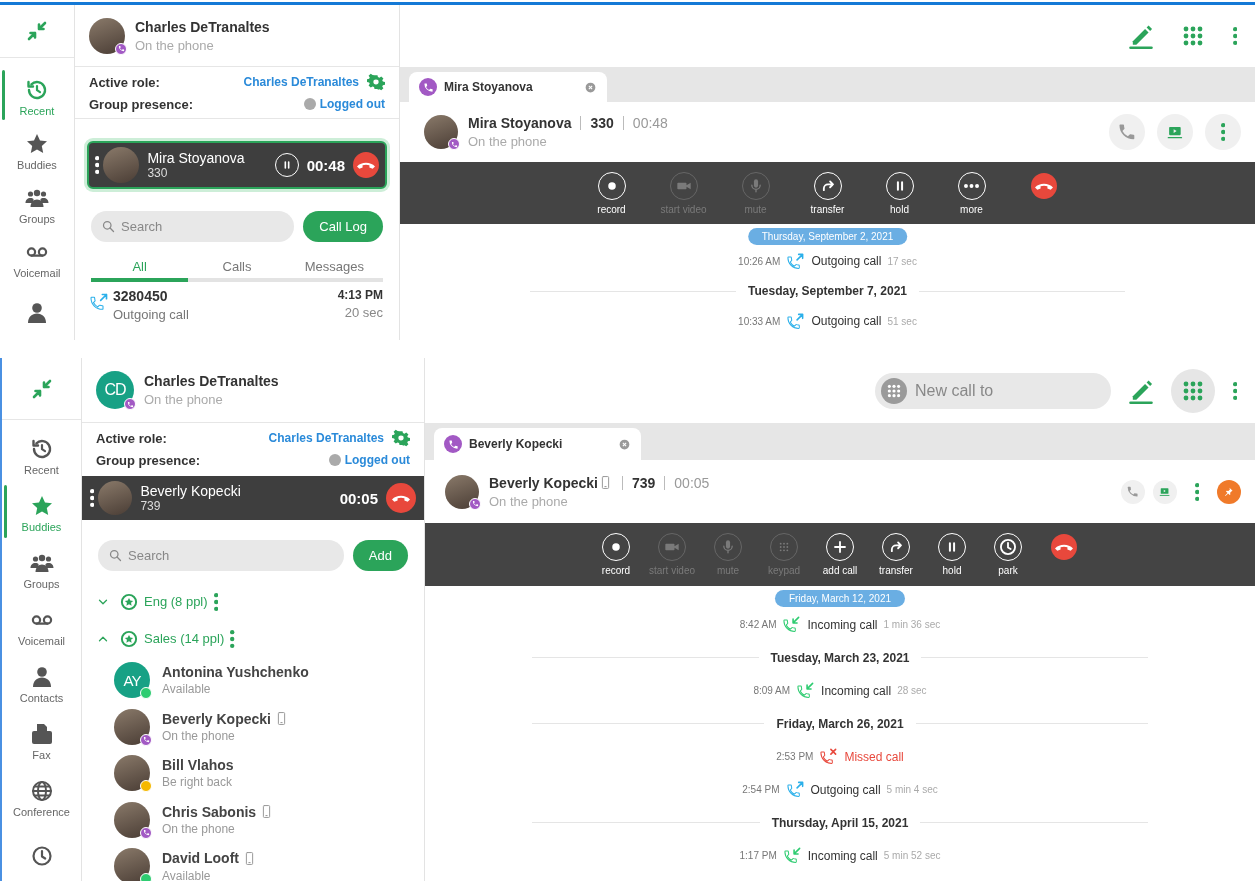  Describe the element at coordinates (1229, 491) in the screenshot. I see `pin-button` at that location.